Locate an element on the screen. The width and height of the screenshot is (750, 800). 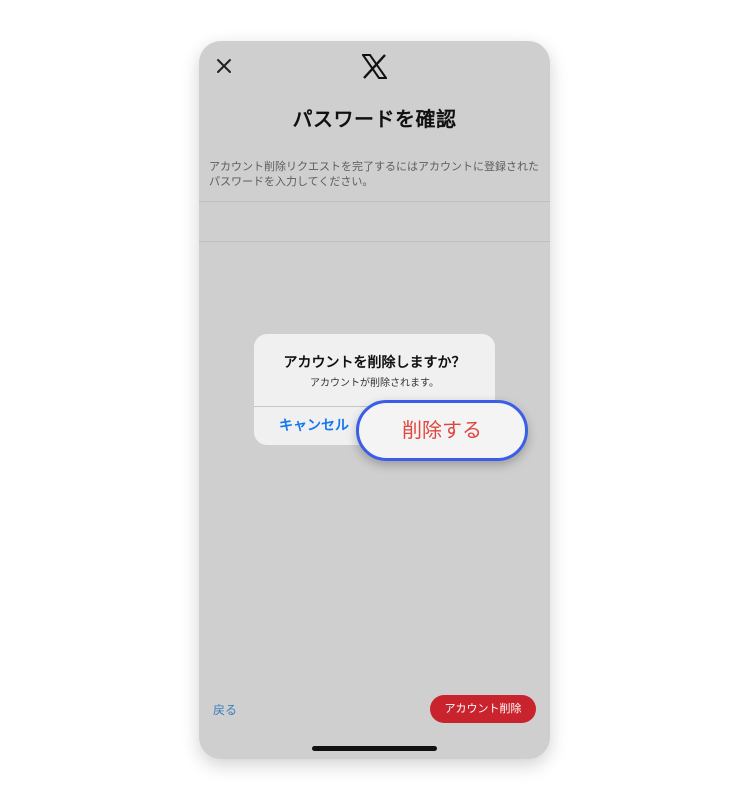
confirm-delete-button: 削除する is located at coordinates (442, 430).